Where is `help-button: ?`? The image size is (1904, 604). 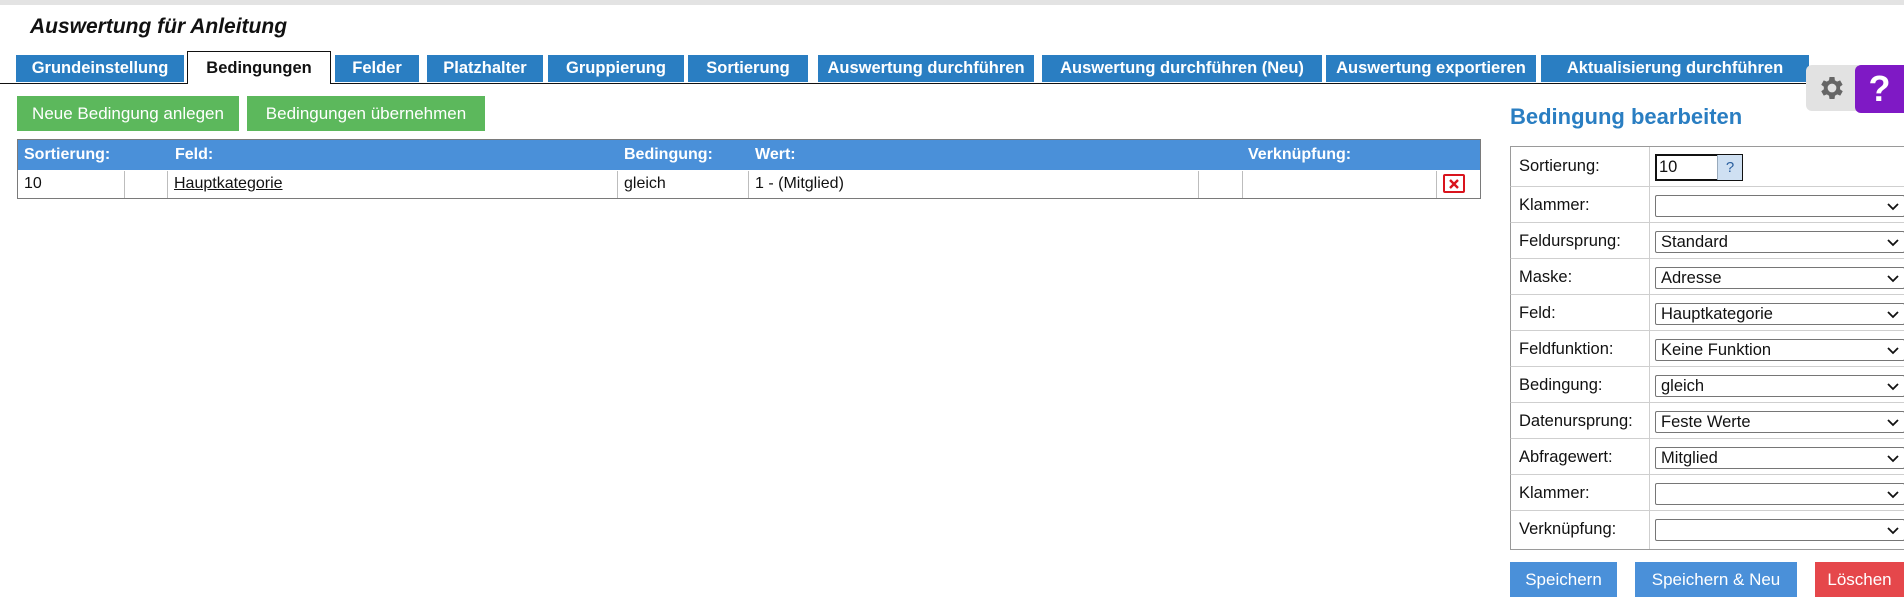 help-button: ? is located at coordinates (1879, 89).